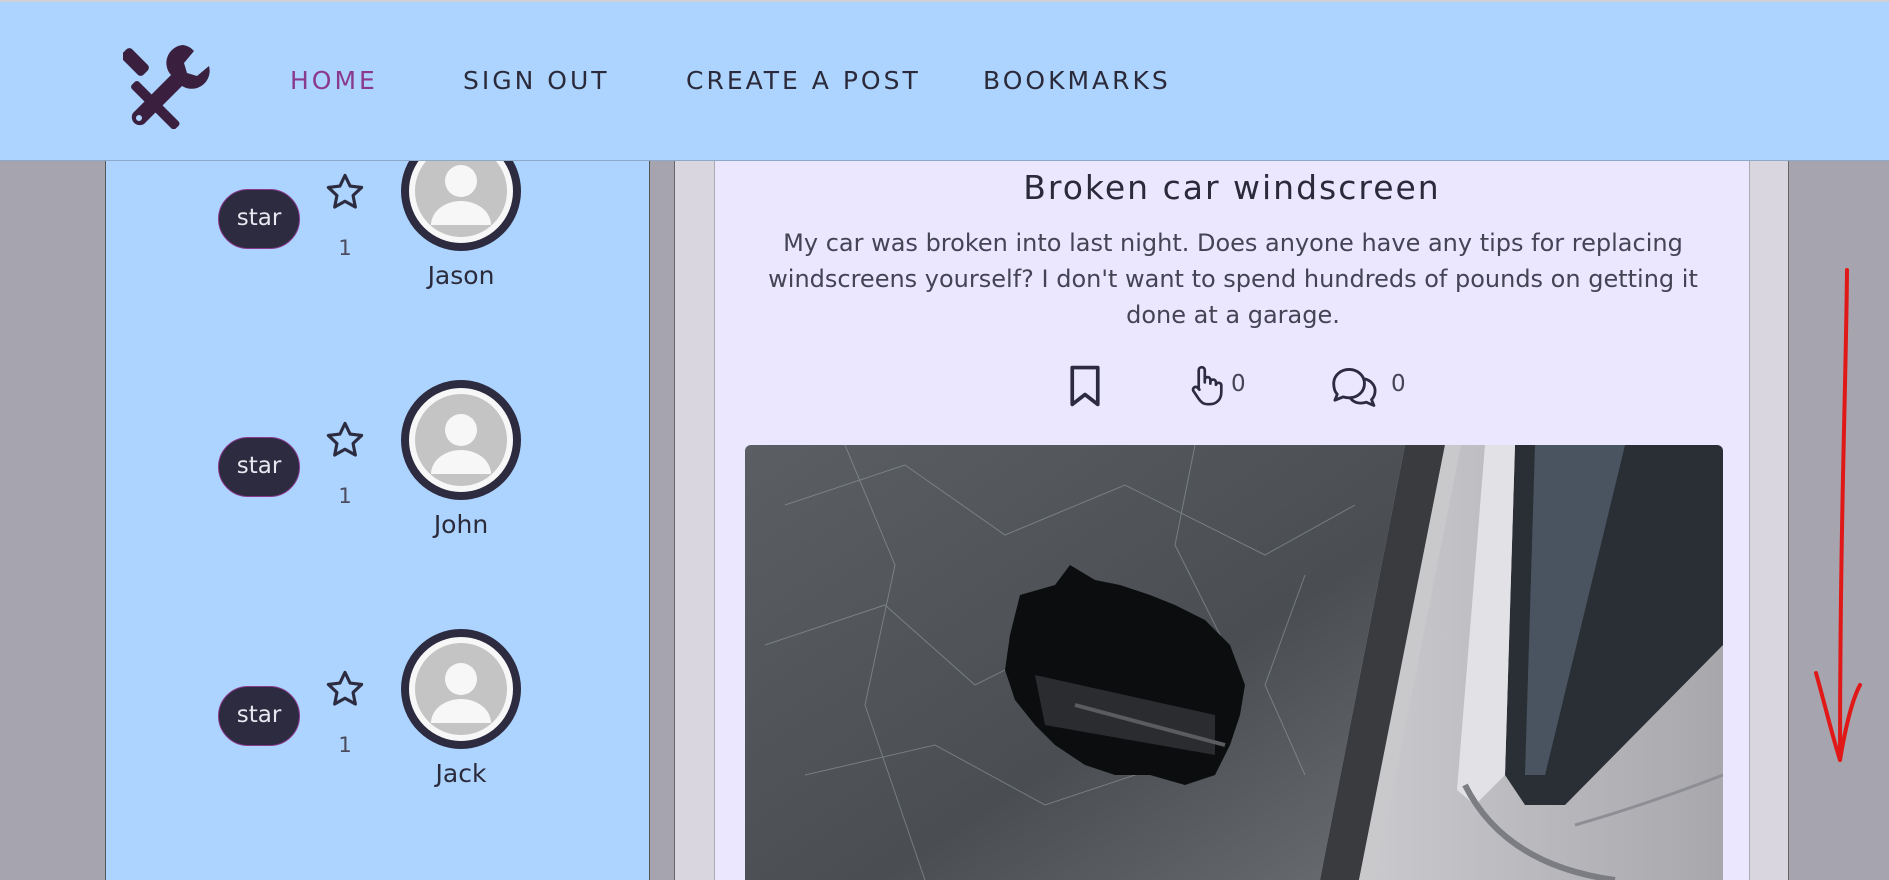 The width and height of the screenshot is (1889, 880). Describe the element at coordinates (1085, 386) in the screenshot. I see `bookmark-icon` at that location.